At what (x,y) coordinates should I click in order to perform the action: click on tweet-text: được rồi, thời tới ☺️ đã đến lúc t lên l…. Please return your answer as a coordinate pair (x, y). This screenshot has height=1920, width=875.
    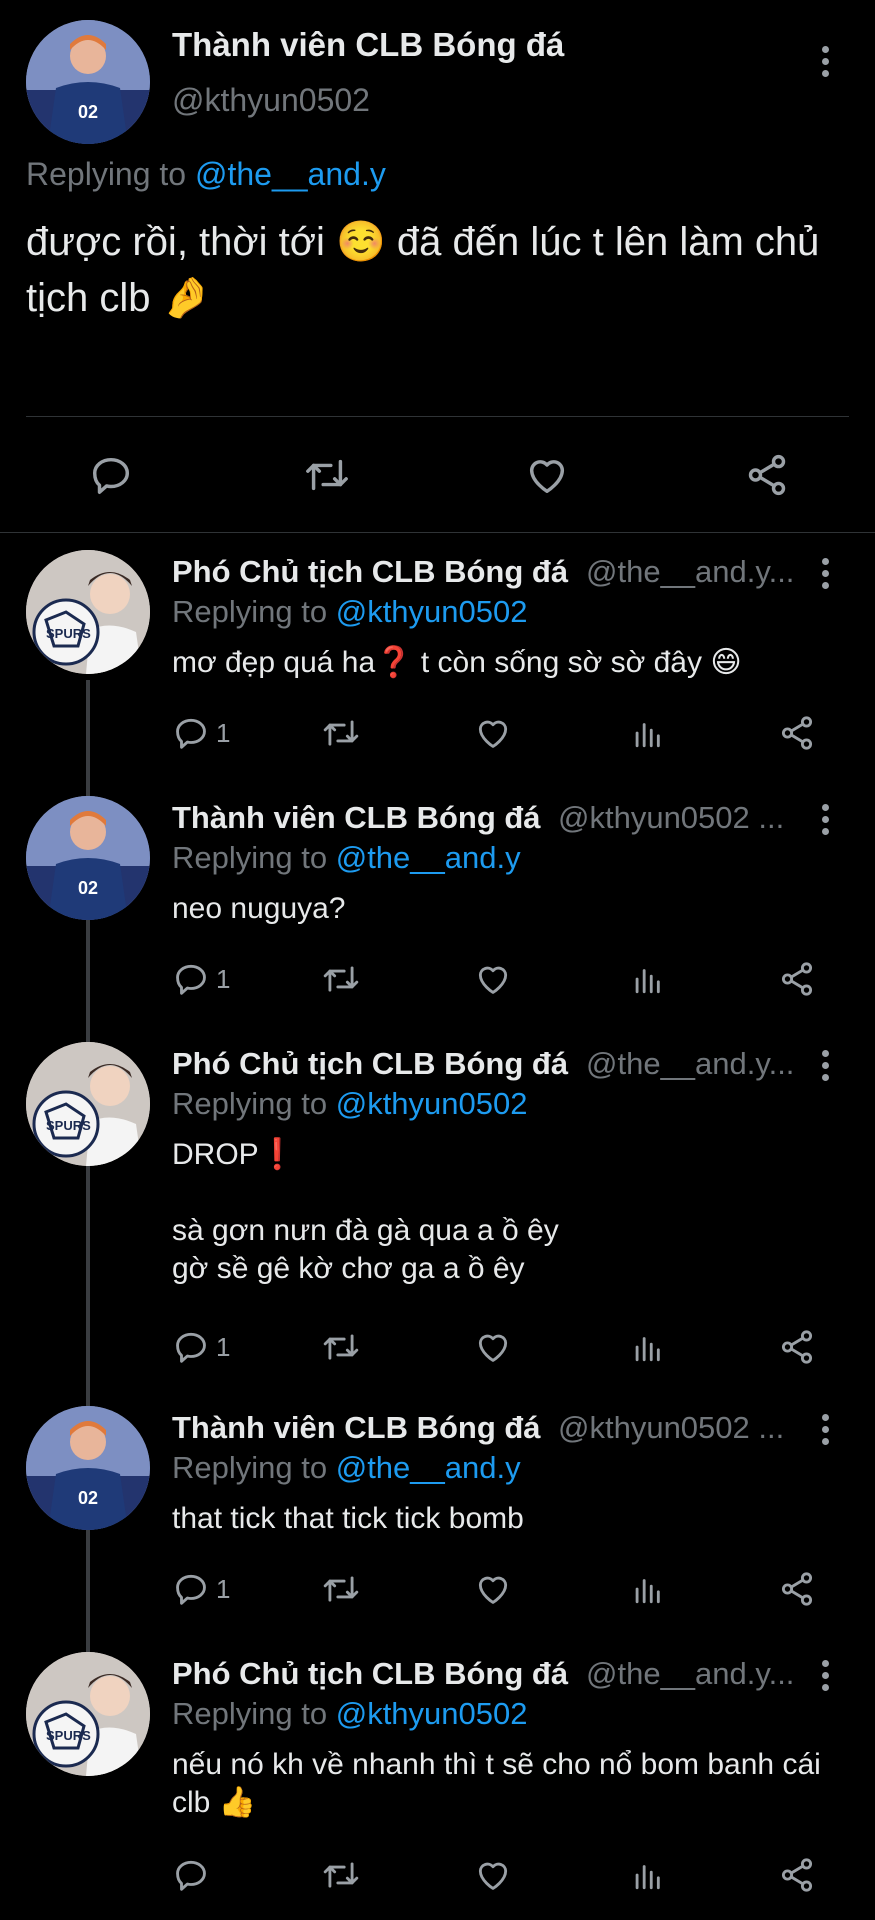
    Looking at the image, I should click on (423, 270).